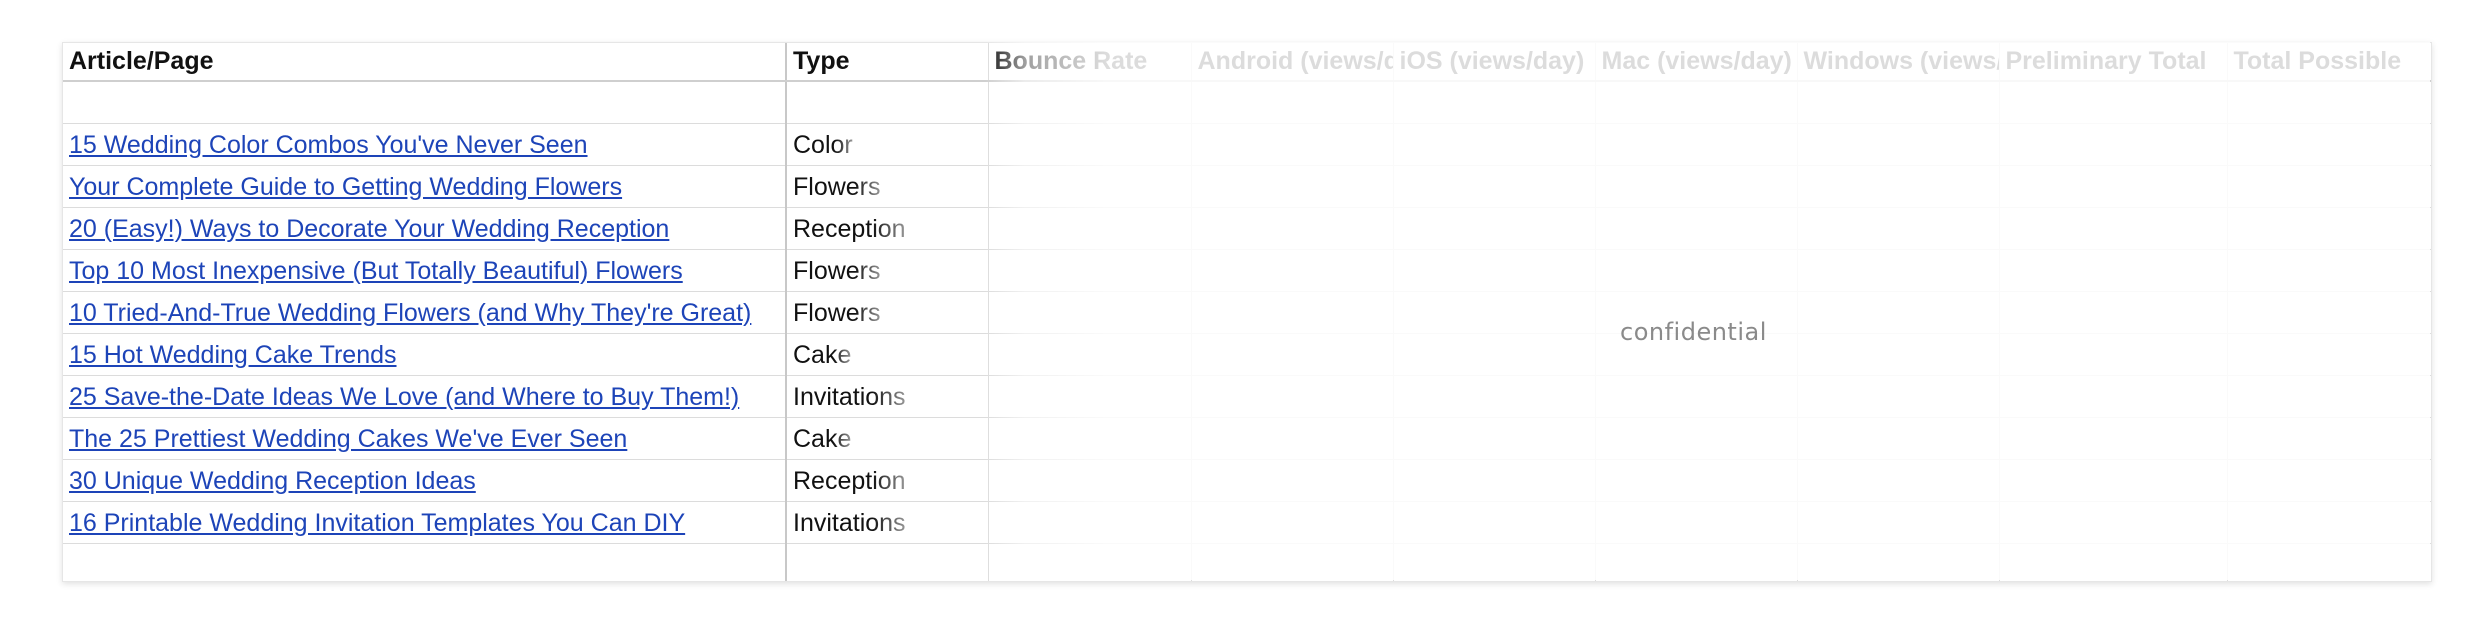  Describe the element at coordinates (272, 481) in the screenshot. I see `article-link: 30 Unique Wedding Reception Ideas` at that location.